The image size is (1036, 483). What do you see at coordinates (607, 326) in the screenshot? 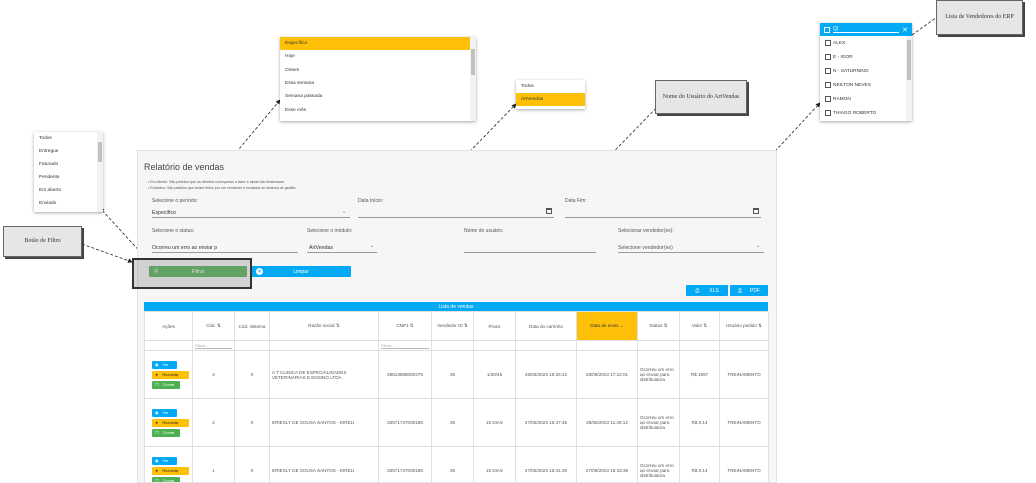
I see `col-data-envio: Data de envio ⌄` at bounding box center [607, 326].